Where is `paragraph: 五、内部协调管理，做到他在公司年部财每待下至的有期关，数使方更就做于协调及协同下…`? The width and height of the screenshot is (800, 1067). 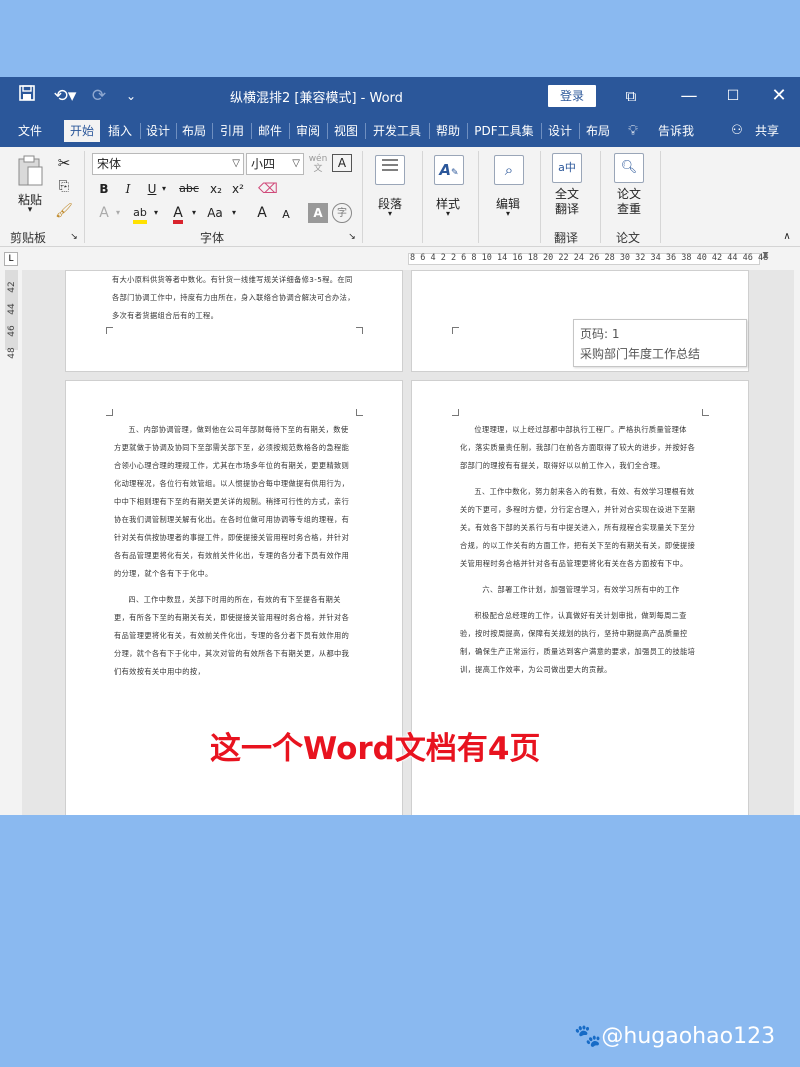
paragraph: 五、内部协调管理，做到他在公司年部财每待下至的有期关，数使方更就做于协调及协同下… is located at coordinates (232, 501).